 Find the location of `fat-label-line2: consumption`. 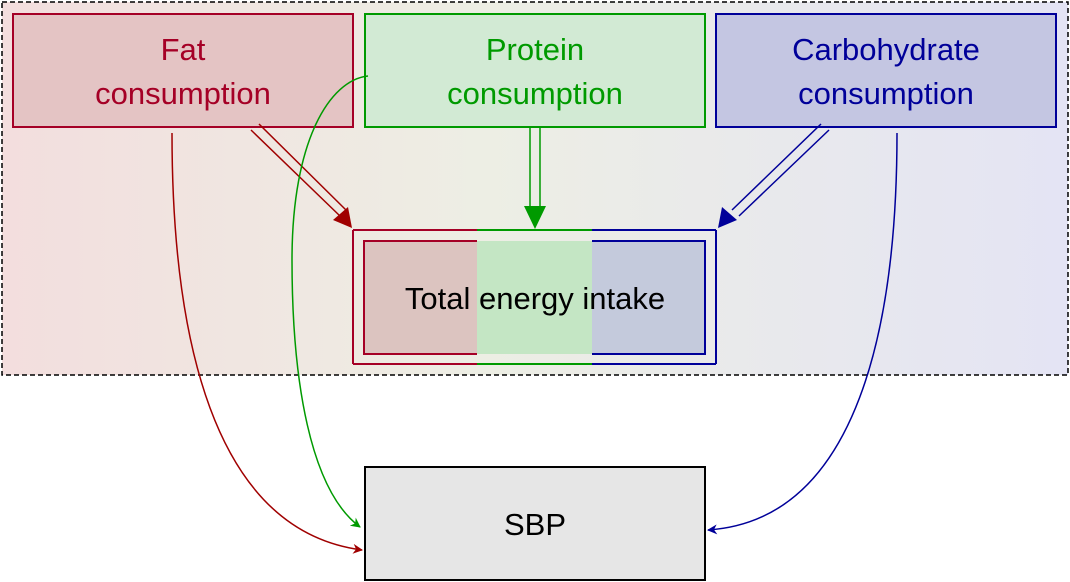

fat-label-line2: consumption is located at coordinates (183, 93).